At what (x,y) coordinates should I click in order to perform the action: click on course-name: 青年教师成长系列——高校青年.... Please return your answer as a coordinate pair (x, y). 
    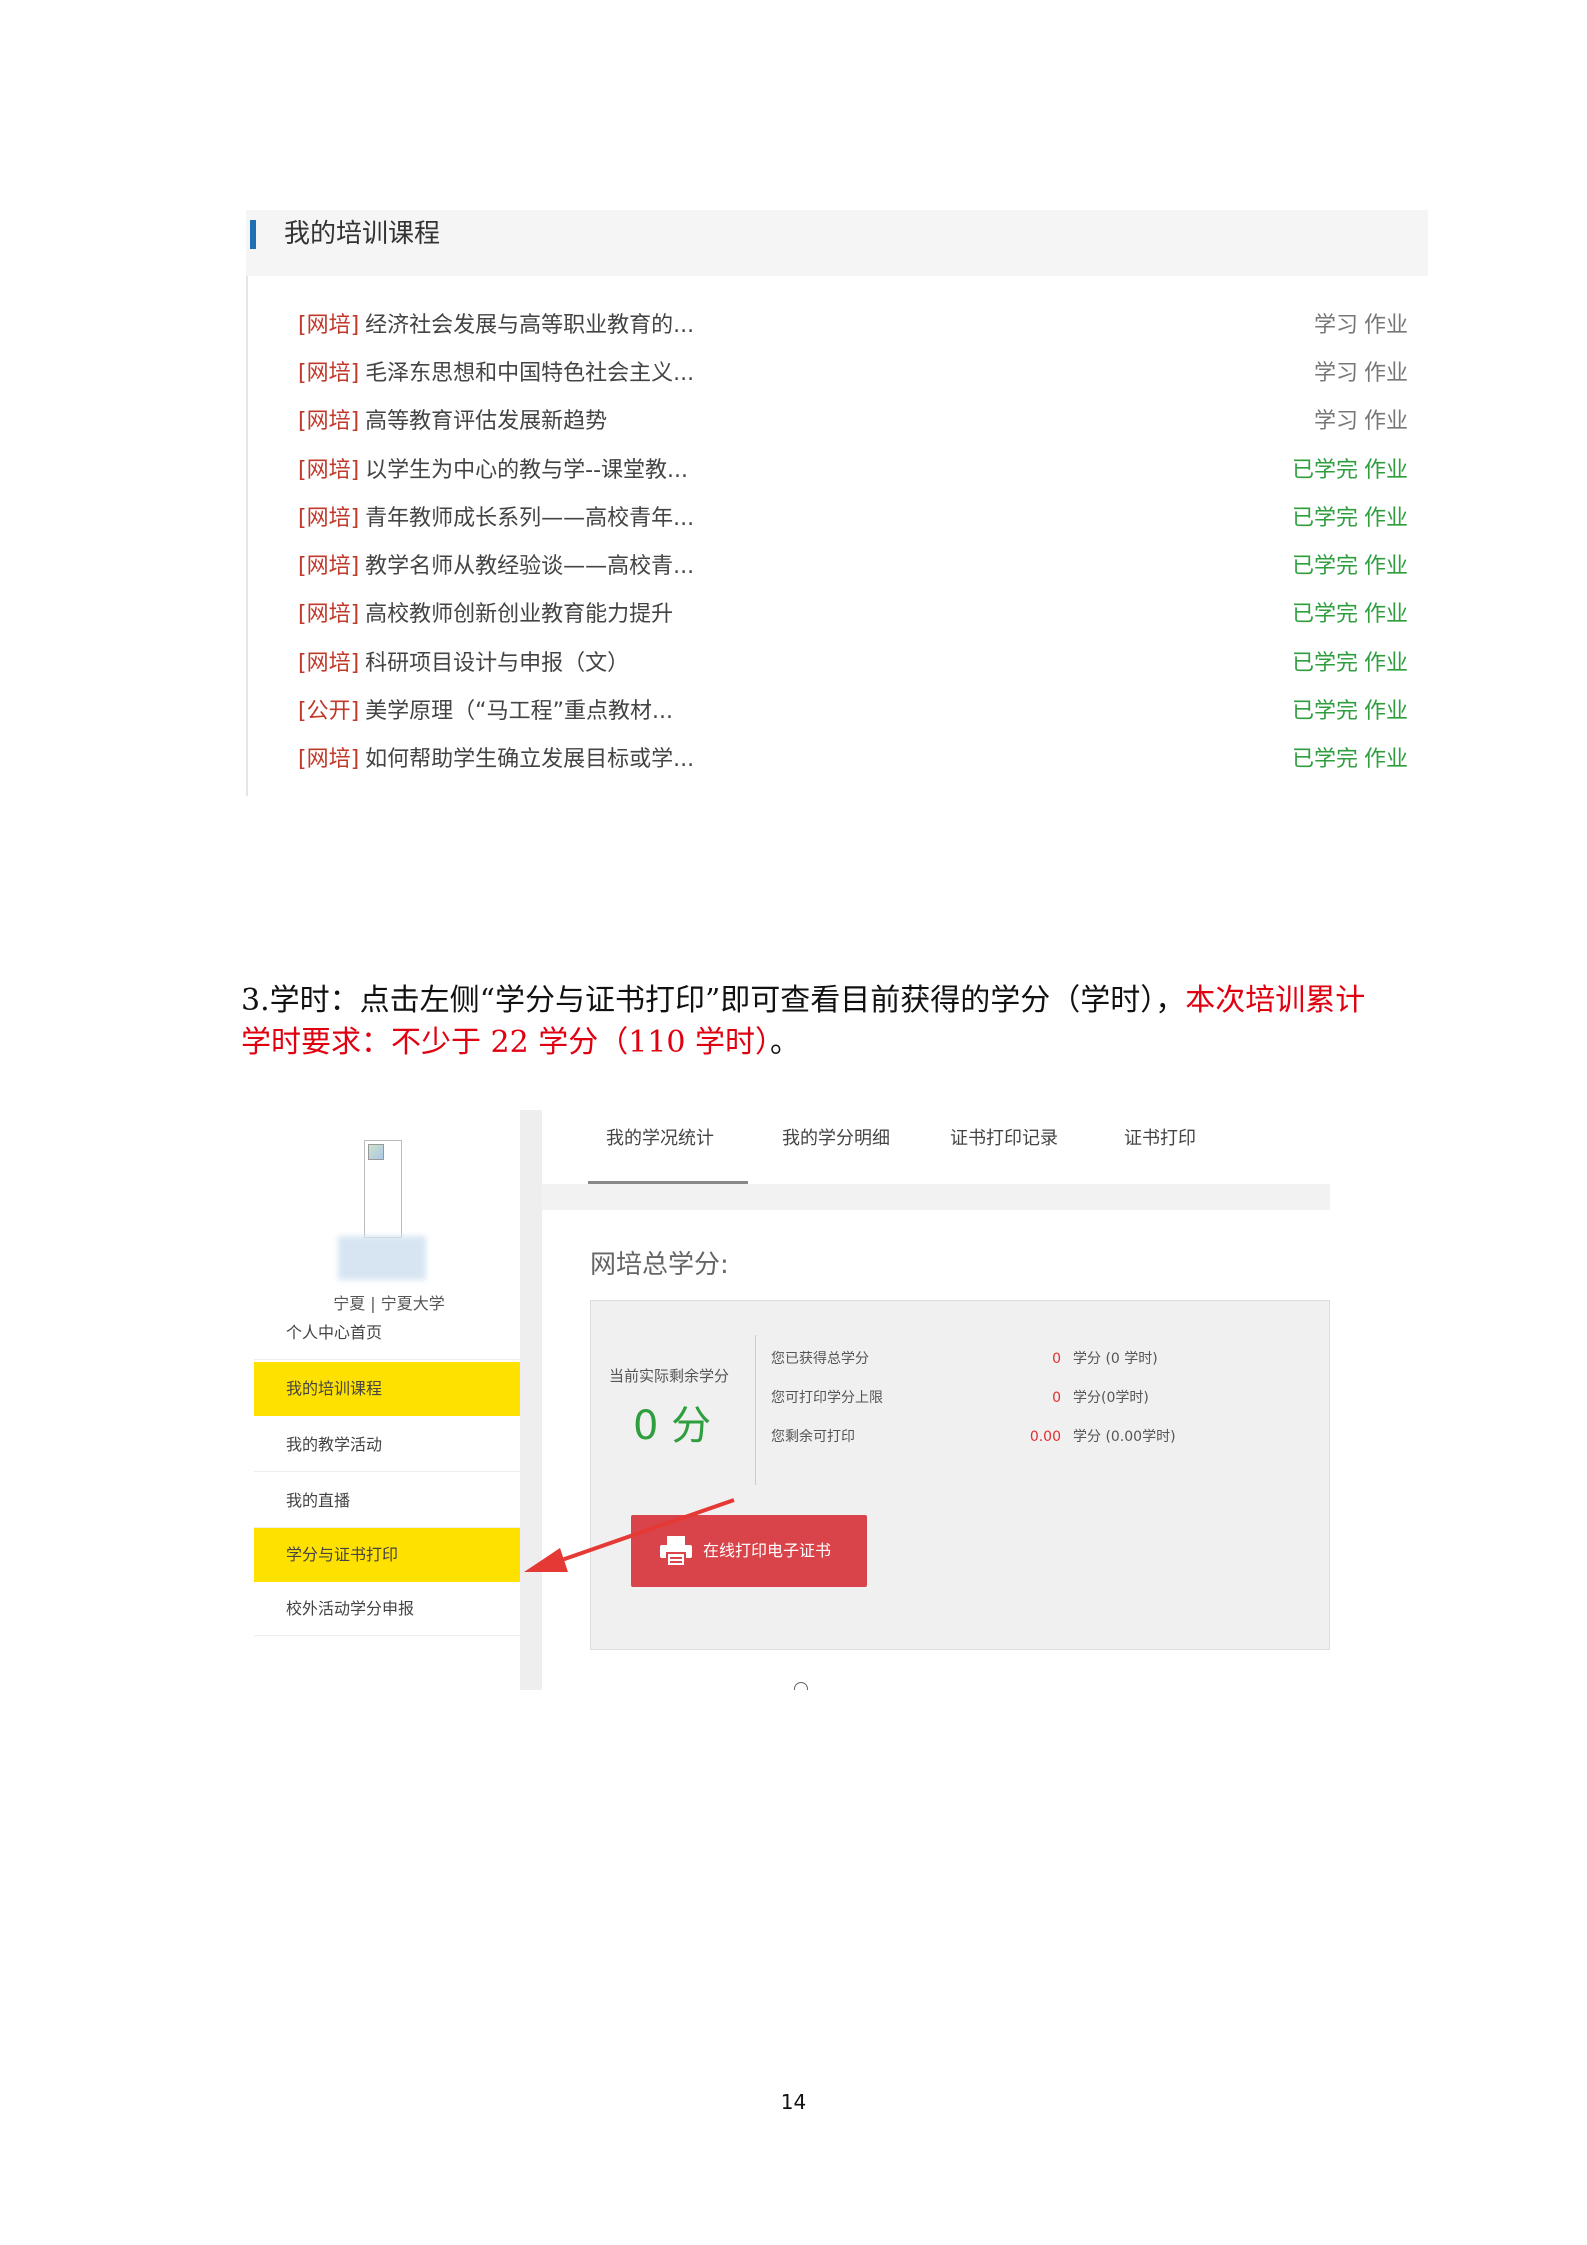
    Looking at the image, I should click on (529, 518).